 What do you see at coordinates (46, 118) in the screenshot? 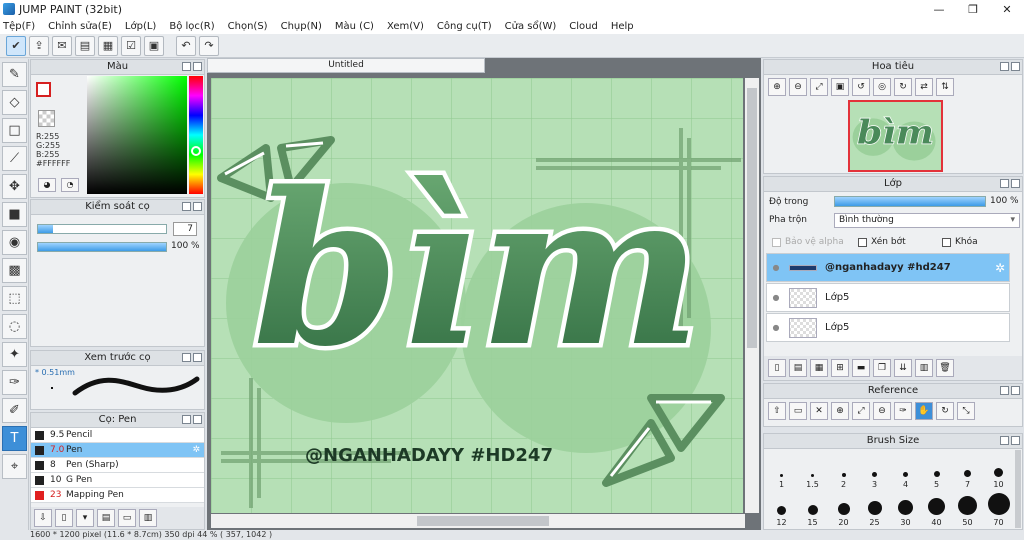
I see `transparent-color-swatch` at bounding box center [46, 118].